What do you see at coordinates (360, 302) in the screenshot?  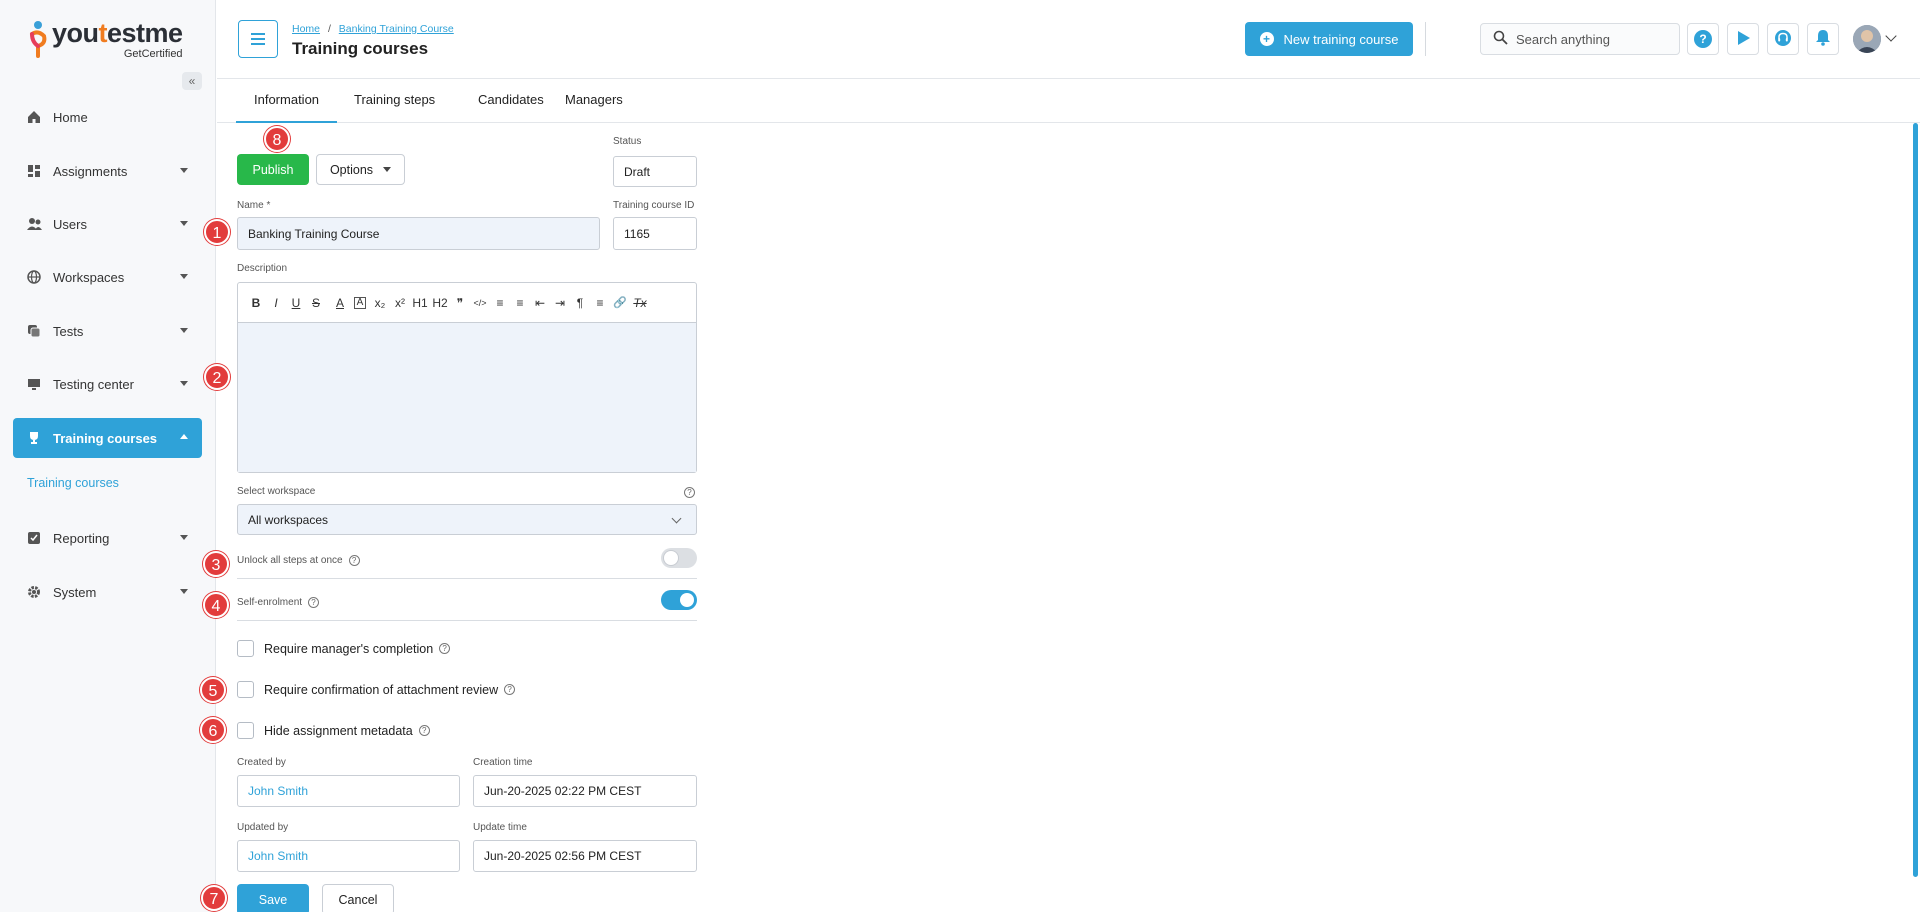 I see `highlight-icon: A` at bounding box center [360, 302].